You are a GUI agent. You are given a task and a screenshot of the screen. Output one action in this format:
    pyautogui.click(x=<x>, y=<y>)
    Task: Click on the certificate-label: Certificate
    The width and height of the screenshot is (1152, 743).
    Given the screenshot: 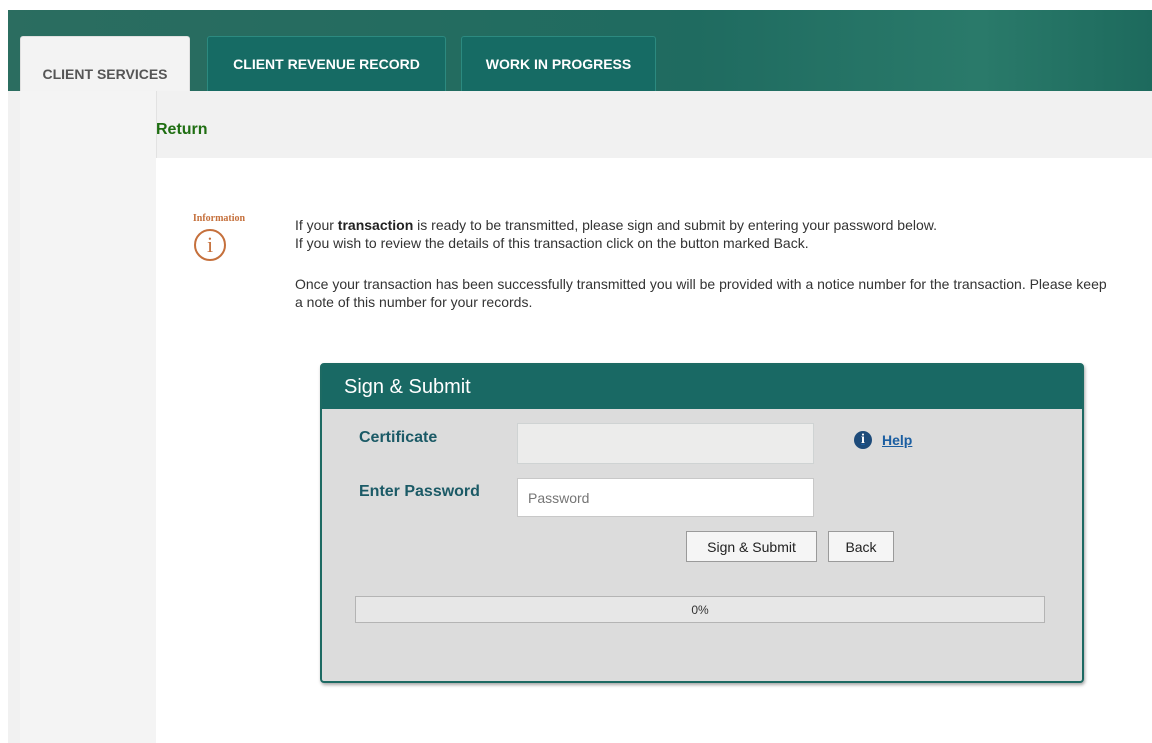 What is the action you would take?
    pyautogui.click(x=398, y=437)
    